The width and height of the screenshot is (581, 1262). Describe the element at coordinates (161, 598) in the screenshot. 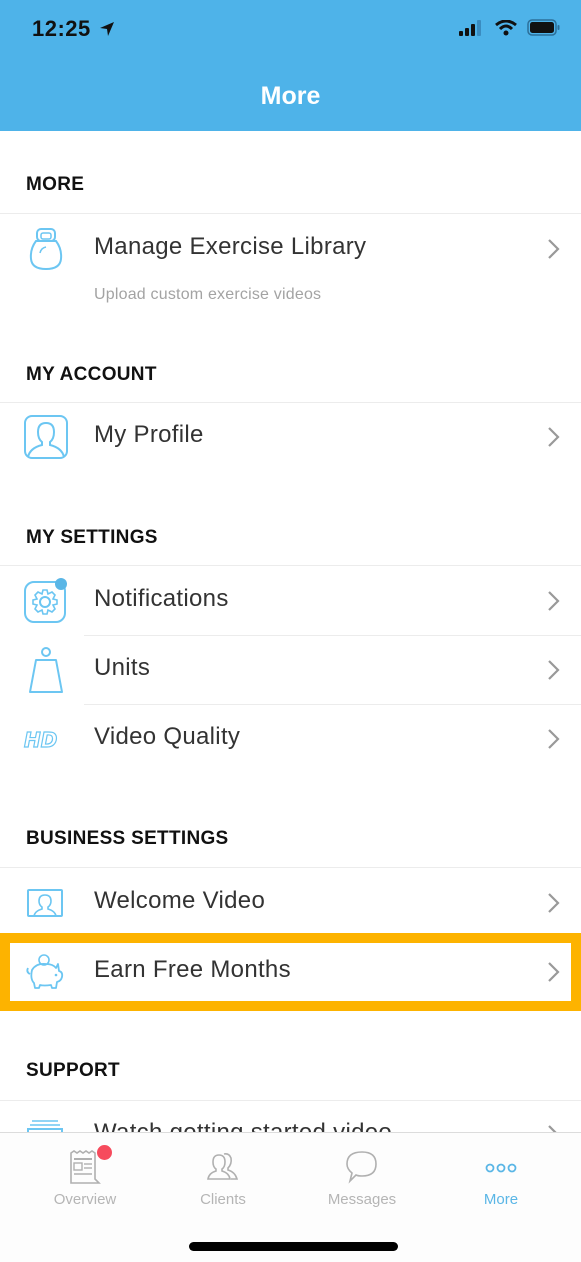

I see `row-label: Notifications` at that location.